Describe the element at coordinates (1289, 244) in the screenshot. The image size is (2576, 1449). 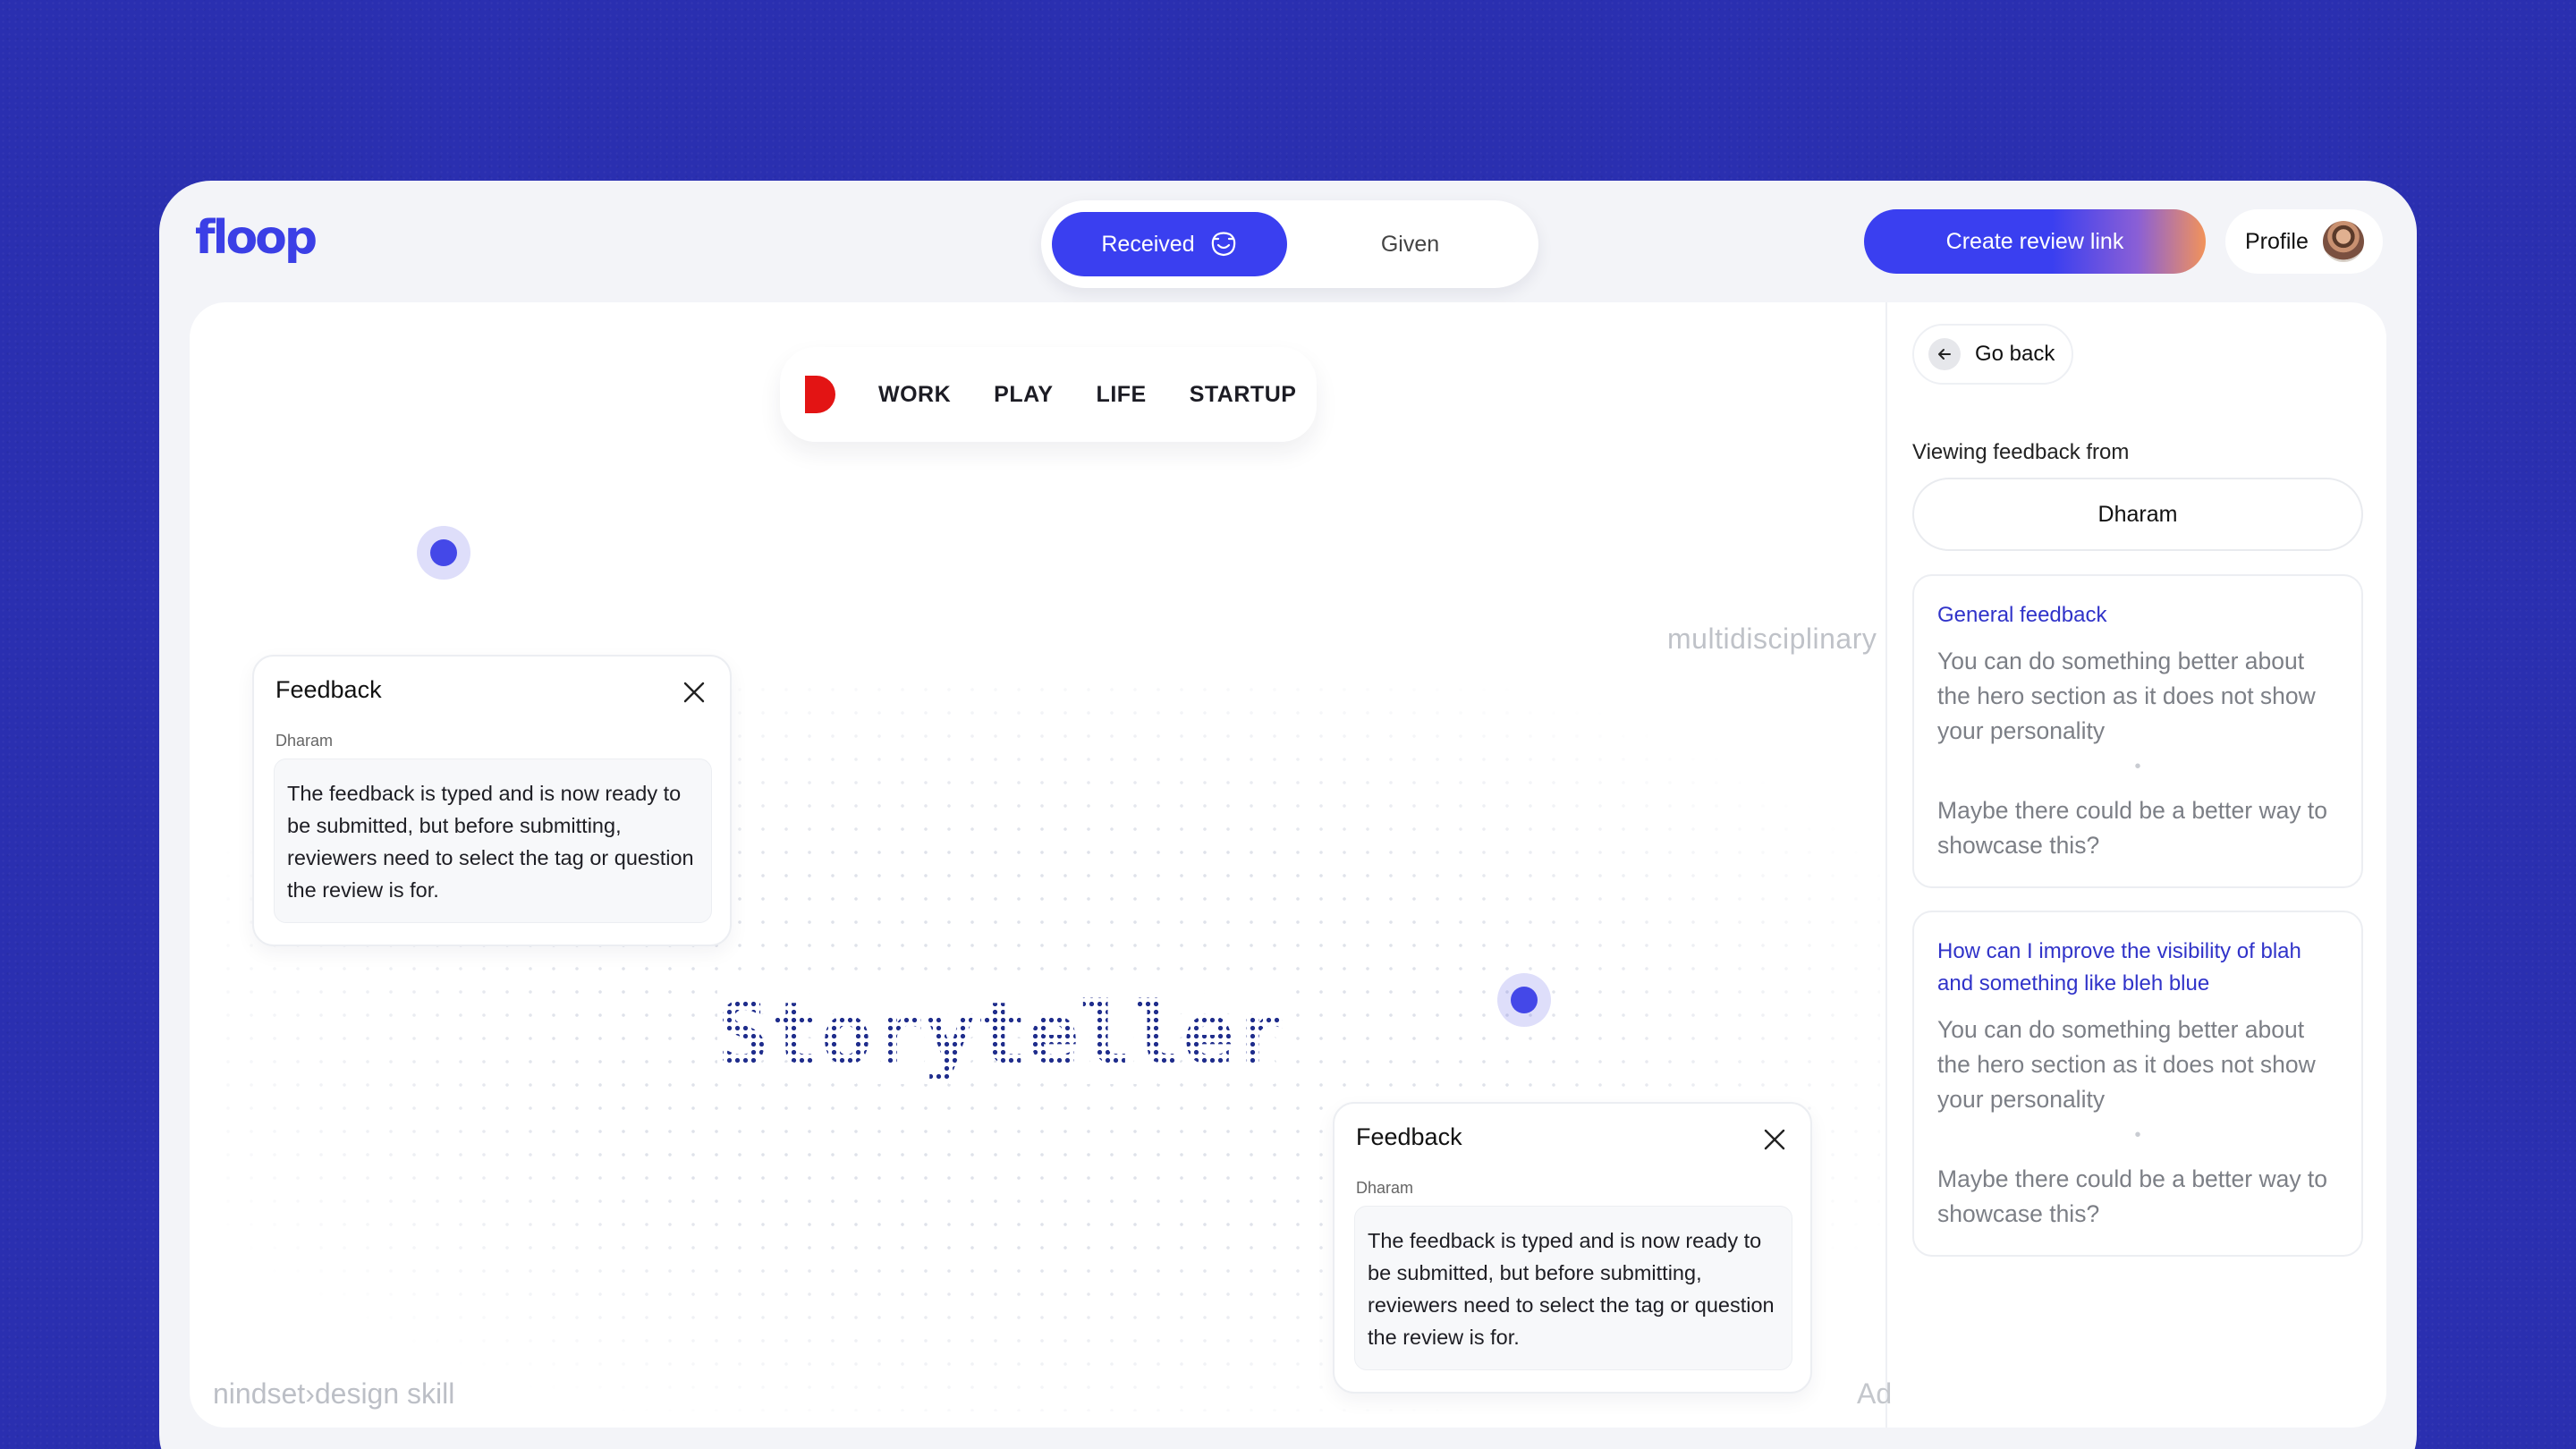
I see `received-given-toggle: Received Given` at that location.